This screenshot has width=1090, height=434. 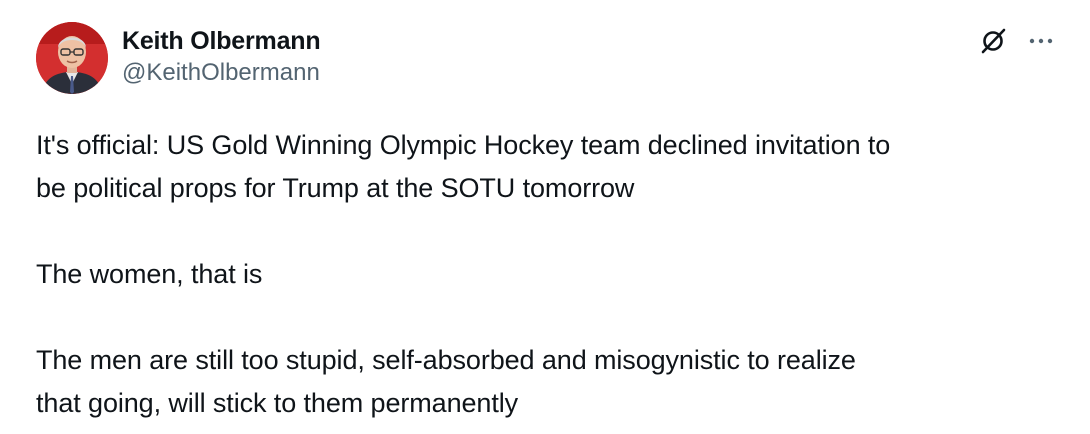 What do you see at coordinates (221, 73) in the screenshot?
I see `author-handle: @KeithOlbermann` at bounding box center [221, 73].